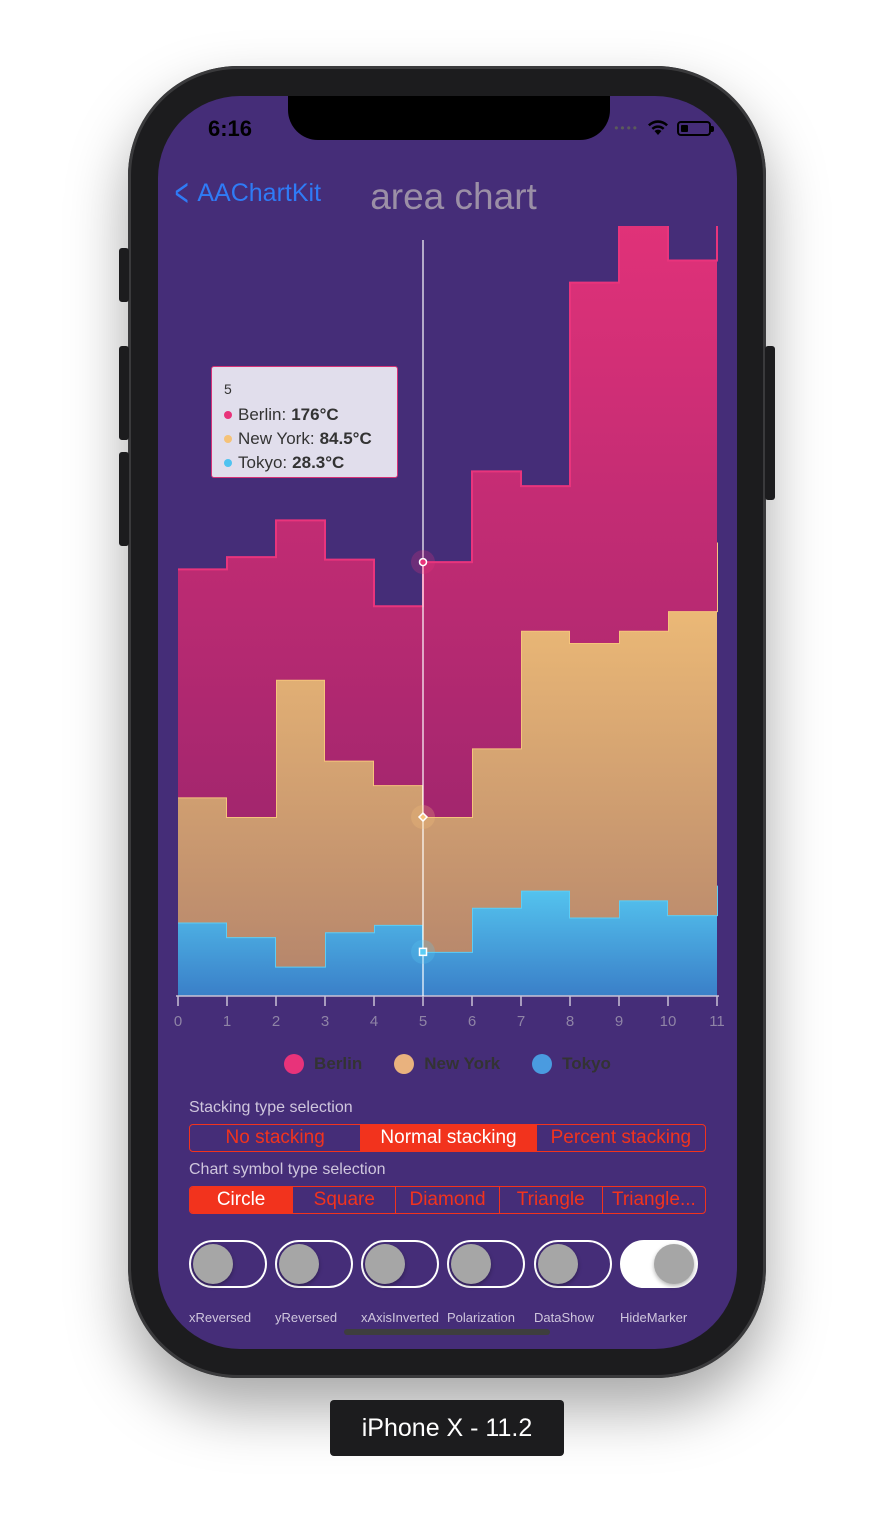 This screenshot has height=1540, width=894. What do you see at coordinates (345, 438) in the screenshot?
I see `tooltip-series-value: 84.5°C` at bounding box center [345, 438].